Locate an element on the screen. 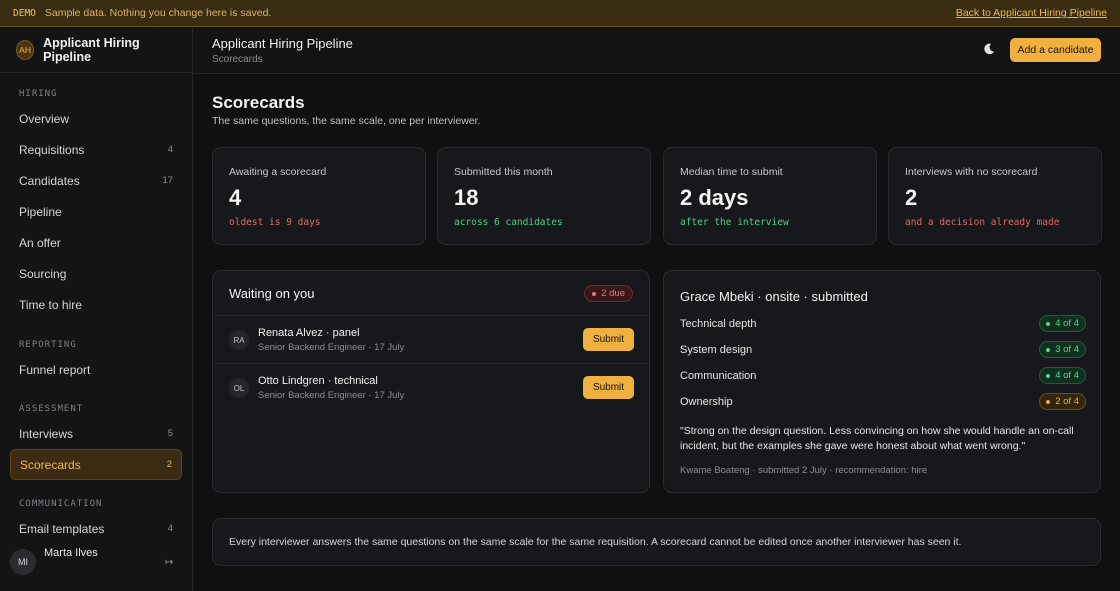 Image resolution: width=1120 pixels, height=591 pixels. sidebar-item-an-offer: An offer is located at coordinates (96, 242).